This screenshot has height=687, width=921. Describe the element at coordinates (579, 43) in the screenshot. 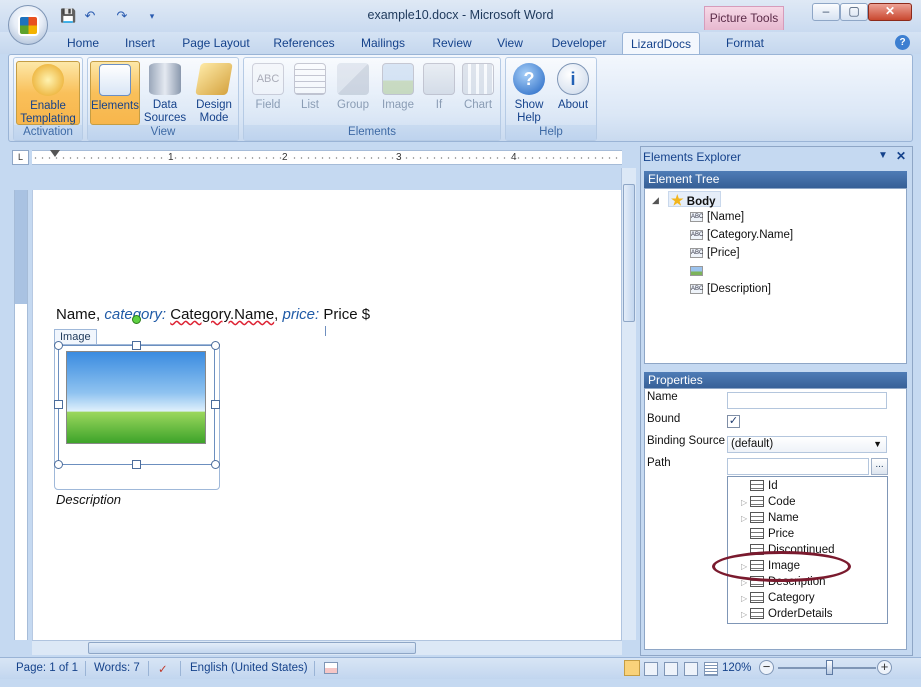

I see `tab-developer: Developer` at that location.